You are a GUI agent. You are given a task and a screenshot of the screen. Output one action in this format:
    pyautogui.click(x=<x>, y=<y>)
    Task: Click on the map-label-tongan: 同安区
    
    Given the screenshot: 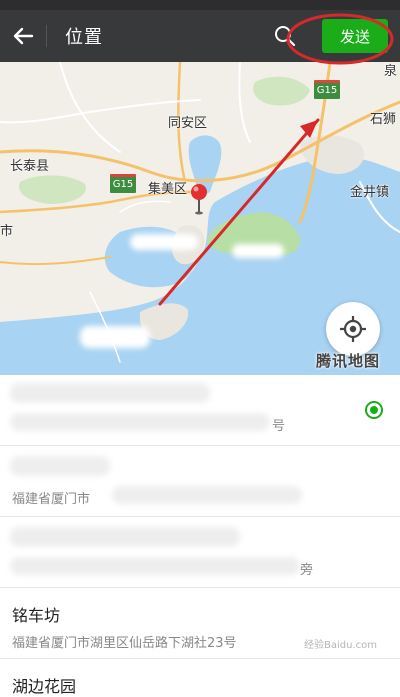 What is the action you would take?
    pyautogui.click(x=188, y=123)
    